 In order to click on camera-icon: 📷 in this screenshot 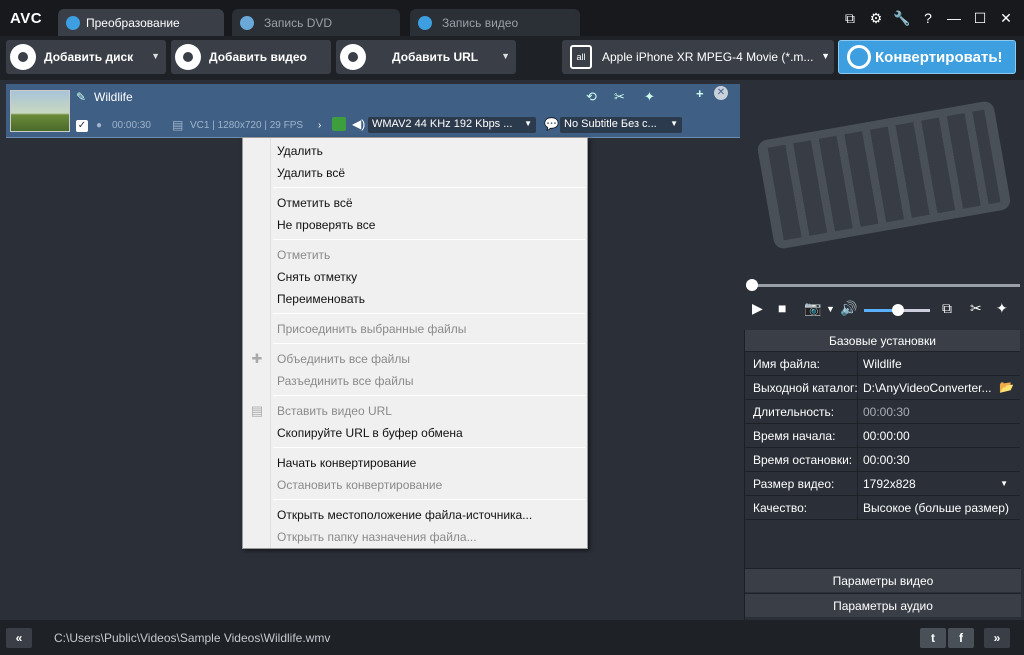, I will do `click(812, 308)`.